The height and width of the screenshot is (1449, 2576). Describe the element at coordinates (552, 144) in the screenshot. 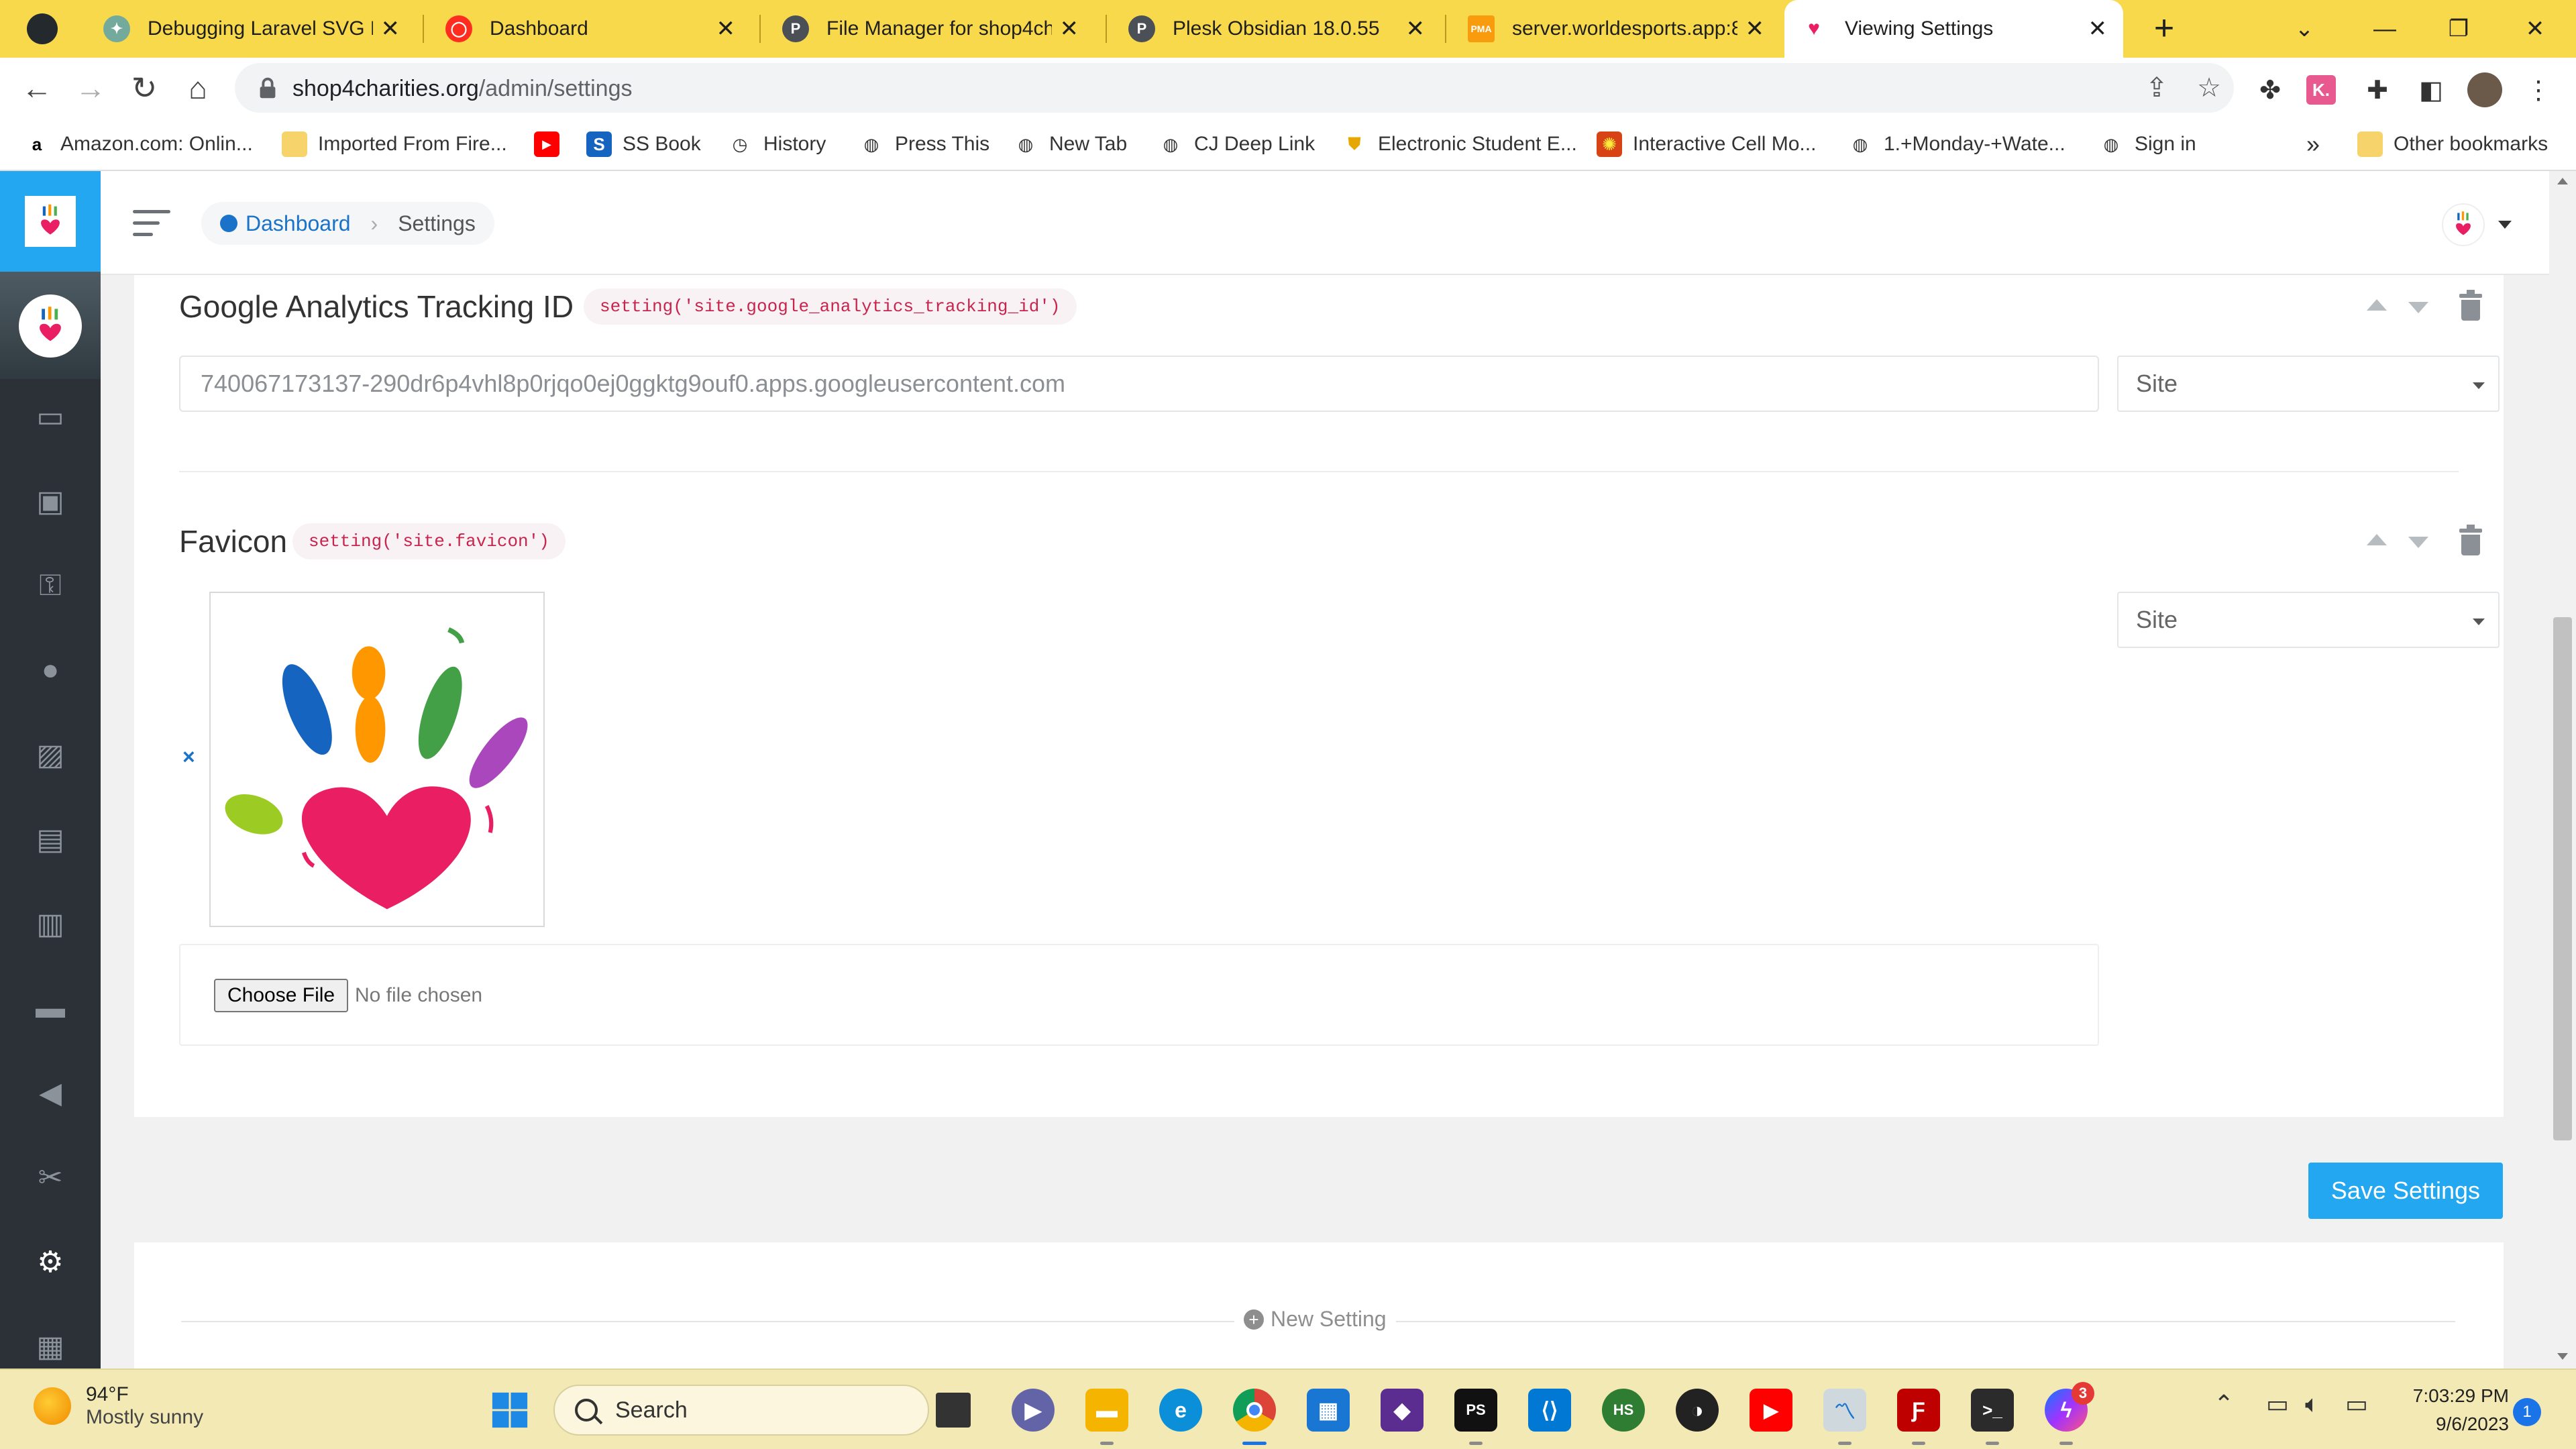

I see `bookmark-youtube: ▶` at that location.